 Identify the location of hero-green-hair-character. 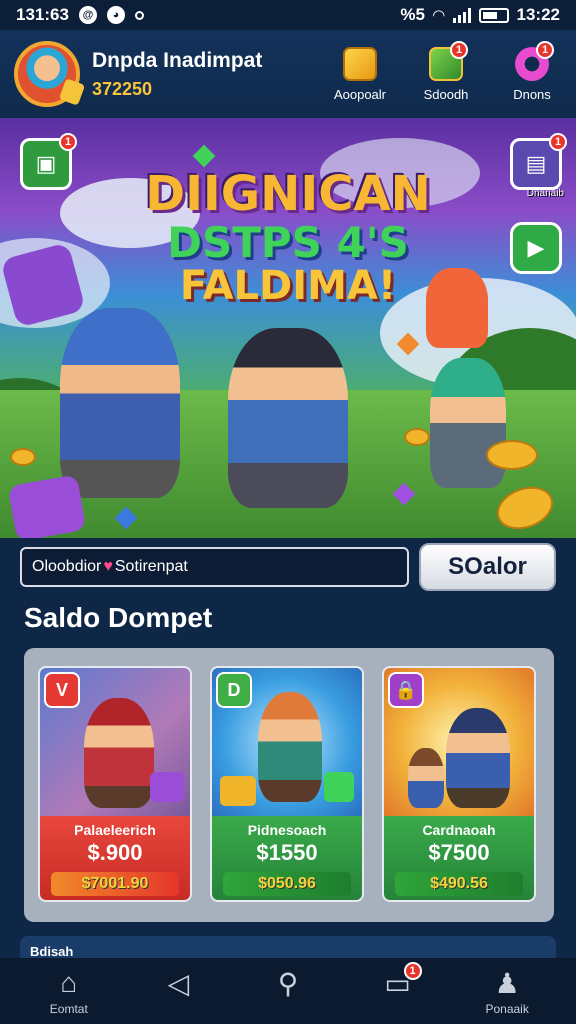
(468, 423).